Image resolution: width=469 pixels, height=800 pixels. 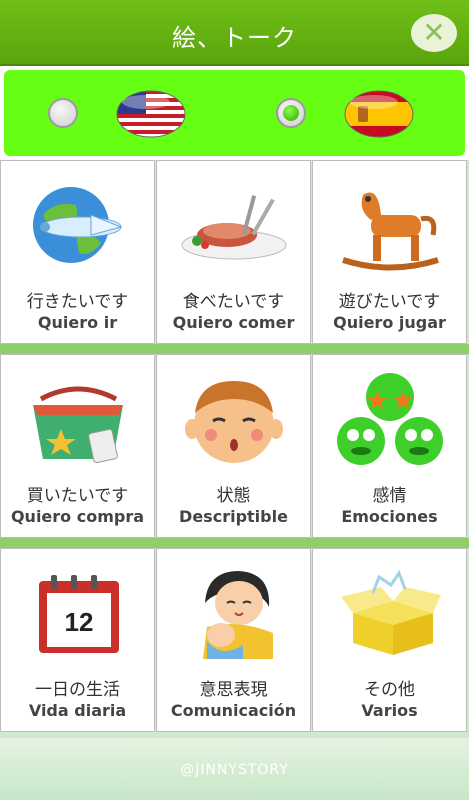 I want to click on shopping-bag-icon, so click(x=78, y=425).